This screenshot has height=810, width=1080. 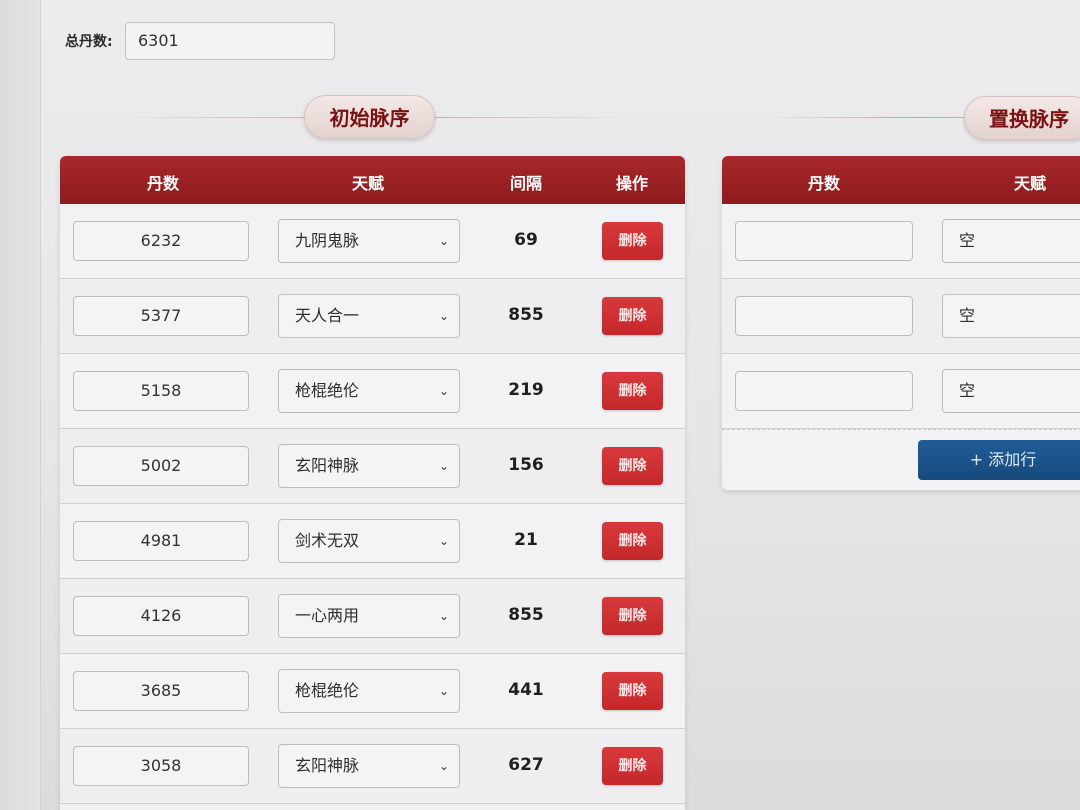 What do you see at coordinates (526, 240) in the screenshot?
I see `interval-value: 69` at bounding box center [526, 240].